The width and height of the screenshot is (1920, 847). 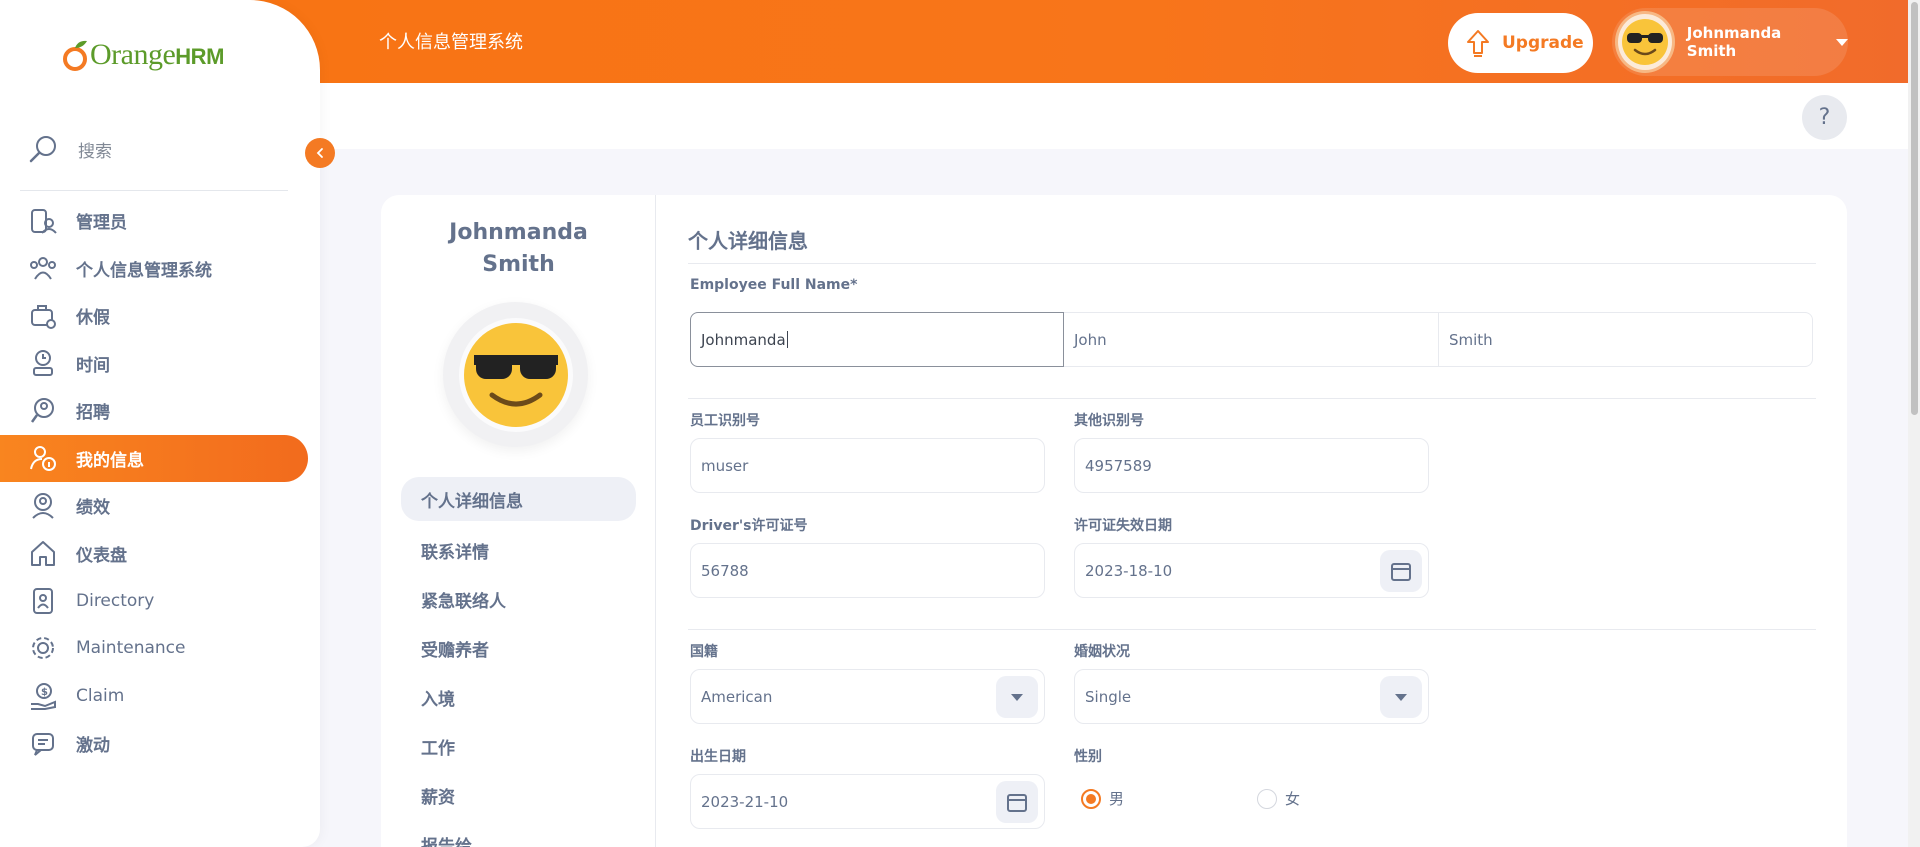 What do you see at coordinates (1109, 421) in the screenshot?
I see `other-id-label: 其他识别号` at bounding box center [1109, 421].